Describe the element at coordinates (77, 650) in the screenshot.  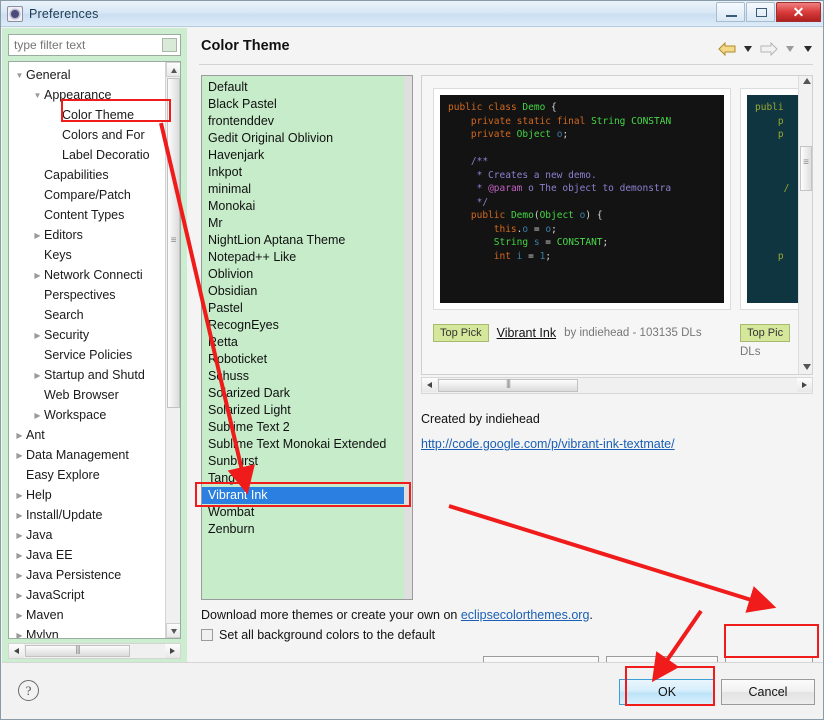
I see `tree-hscroll-thumb` at that location.